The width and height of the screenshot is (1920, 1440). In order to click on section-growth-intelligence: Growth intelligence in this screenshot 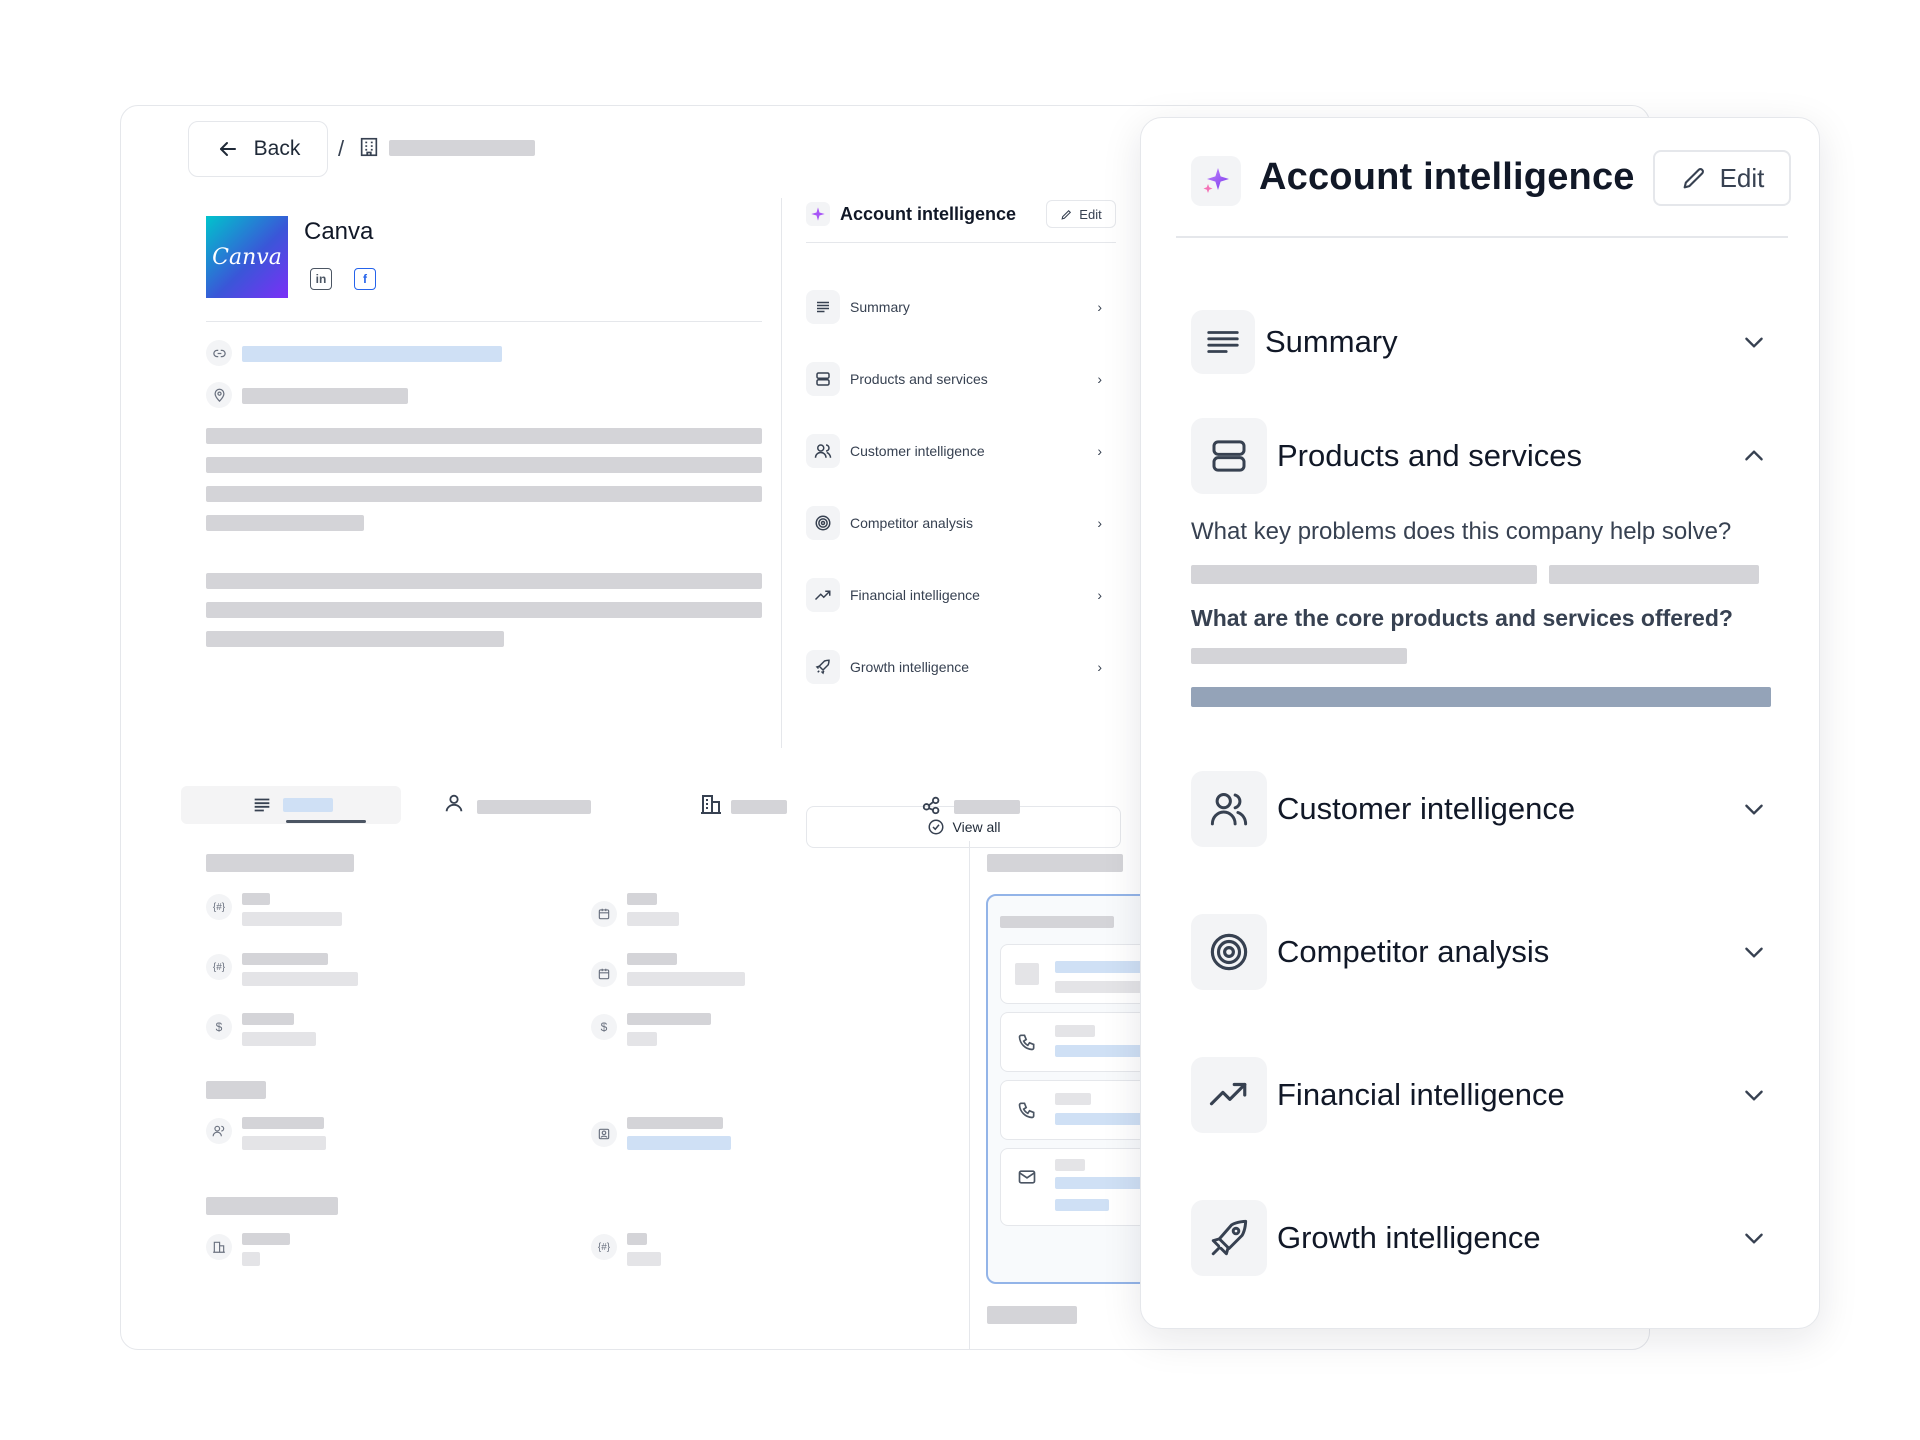, I will do `click(1486, 1238)`.